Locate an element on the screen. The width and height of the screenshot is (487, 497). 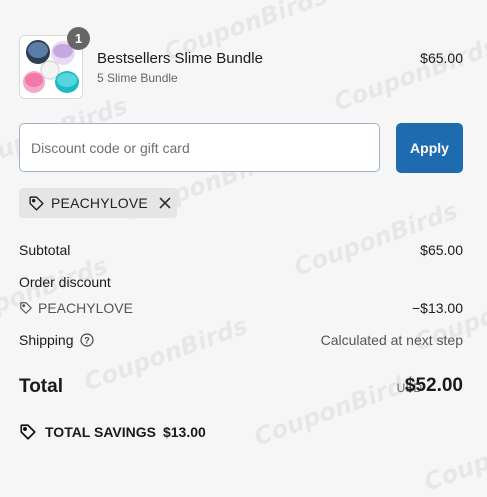
subtotal-value: $65.00 is located at coordinates (441, 250).